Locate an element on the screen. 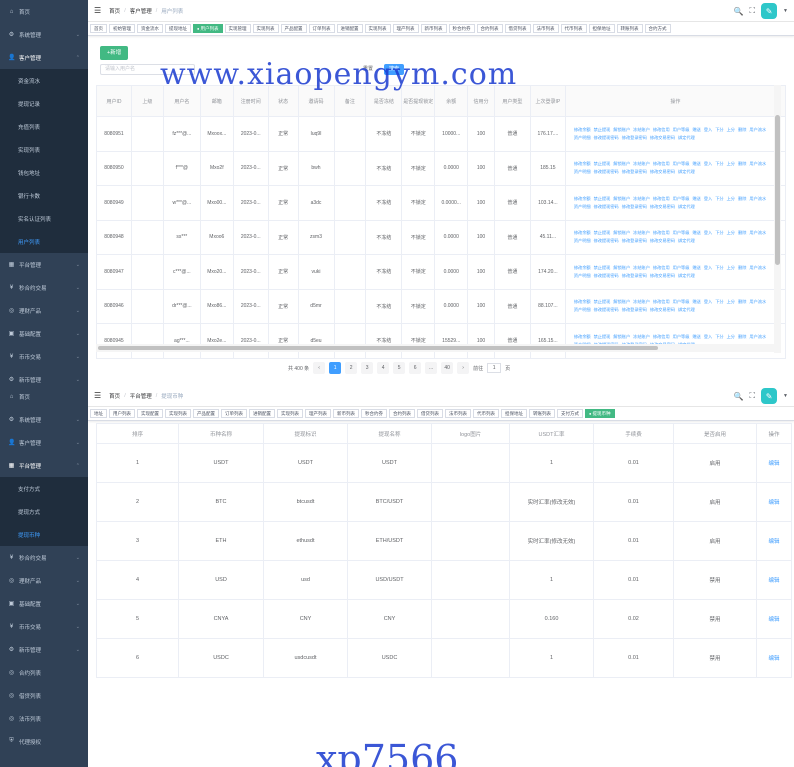 The width and height of the screenshot is (794, 767). sidebar-item: 👤 客户管理 ⌃ is located at coordinates (44, 57).